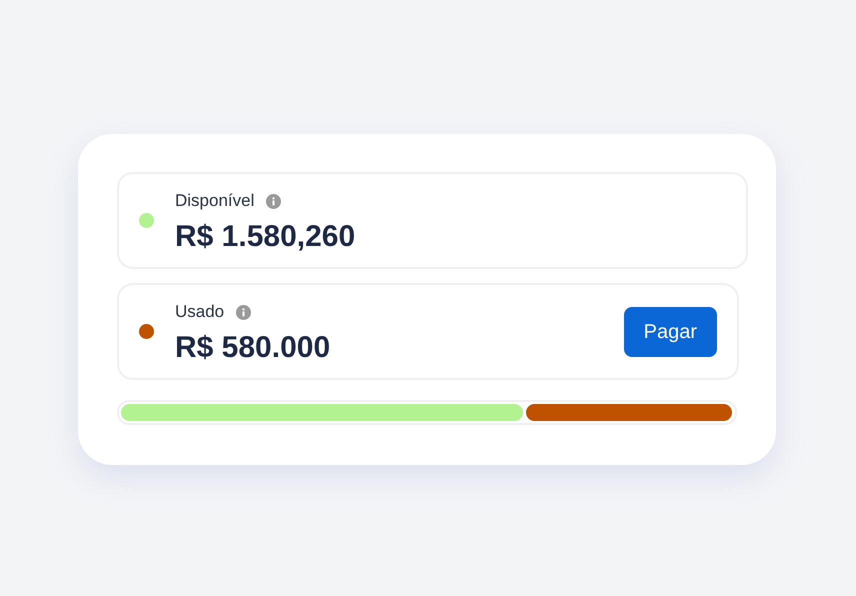 Image resolution: width=856 pixels, height=596 pixels. Describe the element at coordinates (199, 312) in the screenshot. I see `balance-label: Usado` at that location.